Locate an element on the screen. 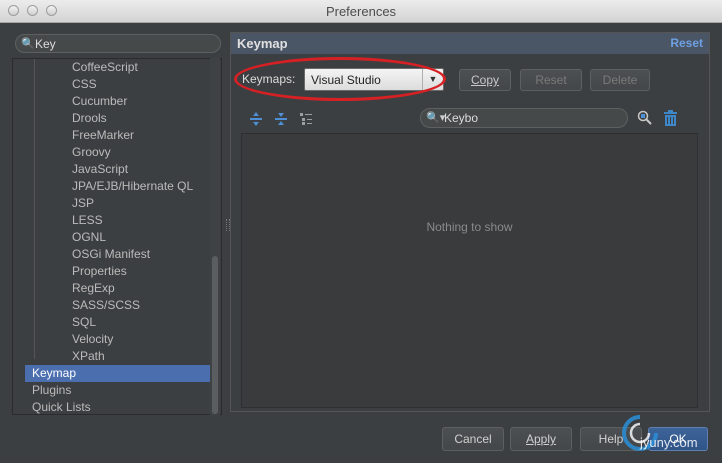 The image size is (722, 463). tree-item-xpath: XPath is located at coordinates (88, 356).